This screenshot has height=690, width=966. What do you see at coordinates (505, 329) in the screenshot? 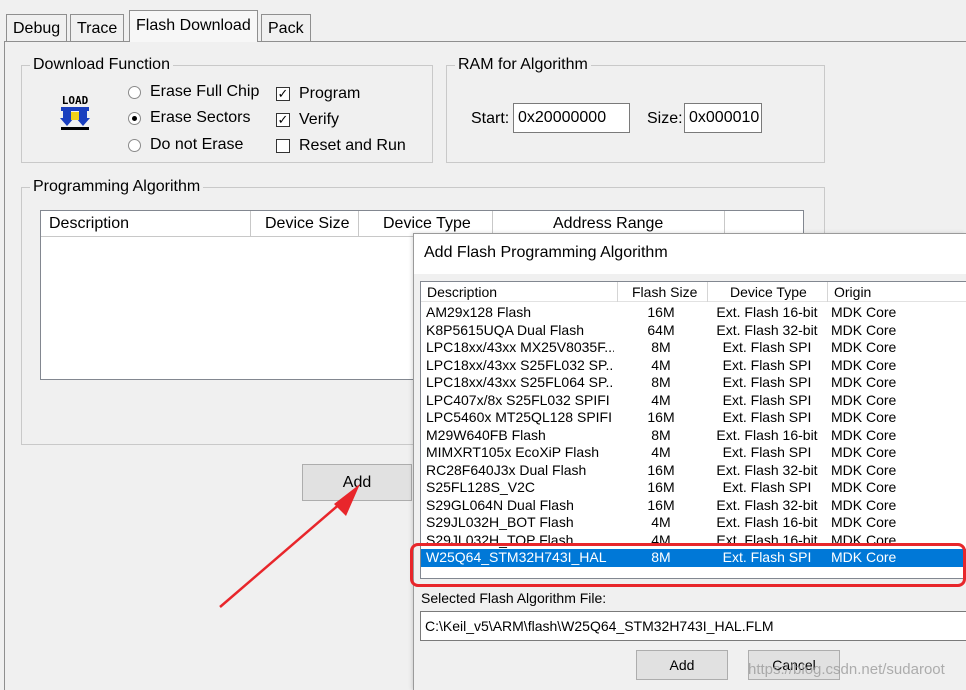
I see `list-cell: K8P5615UQA Dual Flash` at bounding box center [505, 329].